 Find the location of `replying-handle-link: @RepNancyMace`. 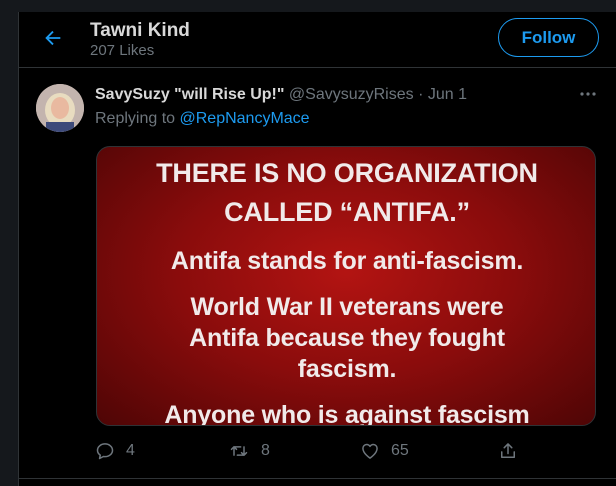

replying-handle-link: @RepNancyMace is located at coordinates (245, 118).